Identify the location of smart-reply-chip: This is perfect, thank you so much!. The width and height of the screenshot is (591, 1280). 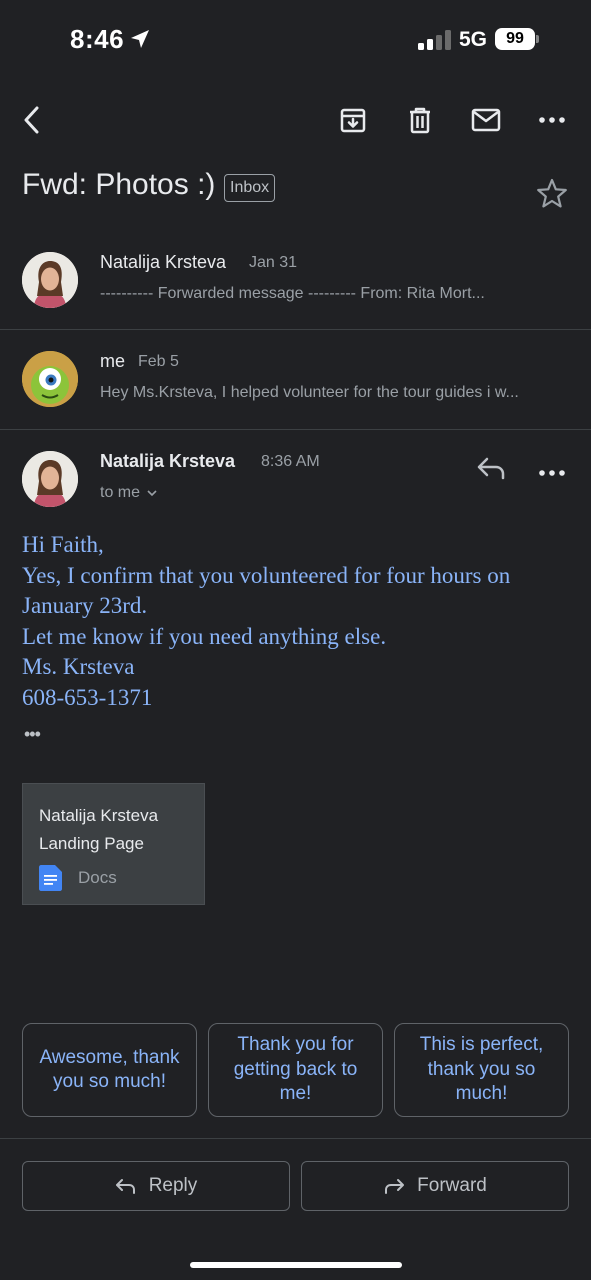
(481, 1070).